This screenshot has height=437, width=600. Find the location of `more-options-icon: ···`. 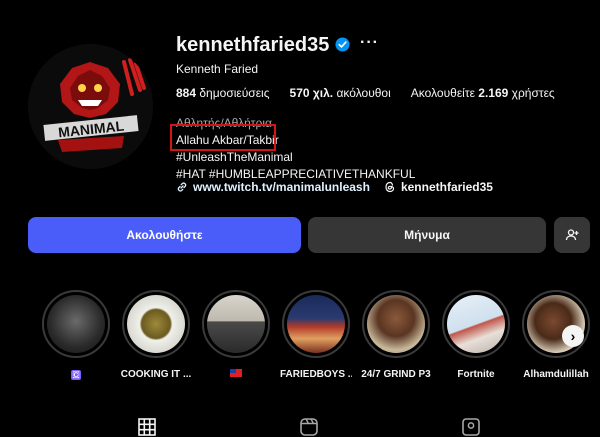

more-options-icon: ··· is located at coordinates (369, 43).